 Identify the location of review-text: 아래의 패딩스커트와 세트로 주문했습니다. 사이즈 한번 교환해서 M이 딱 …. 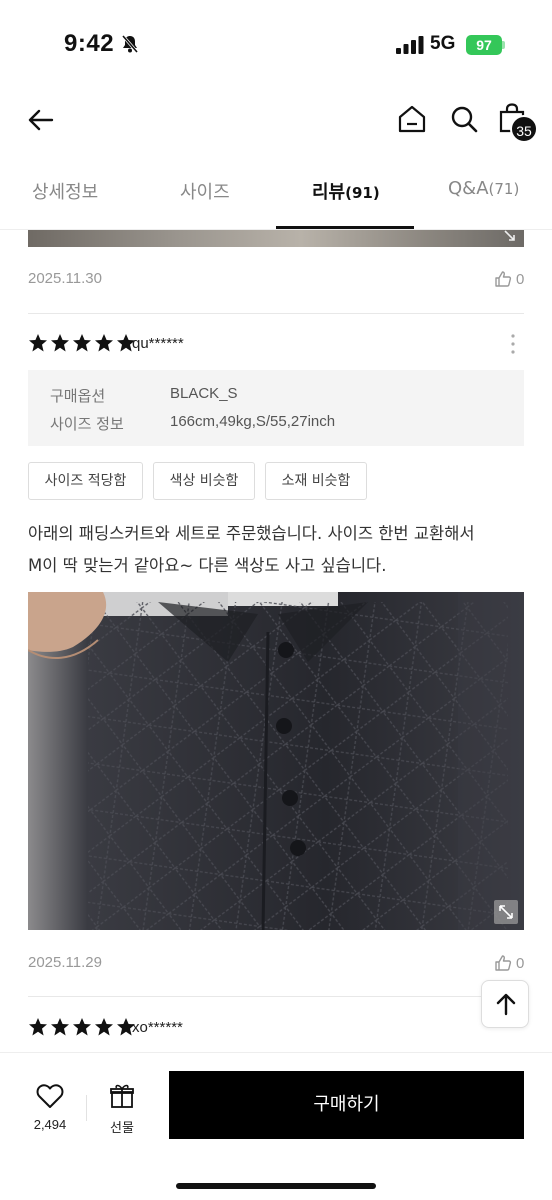
(276, 550).